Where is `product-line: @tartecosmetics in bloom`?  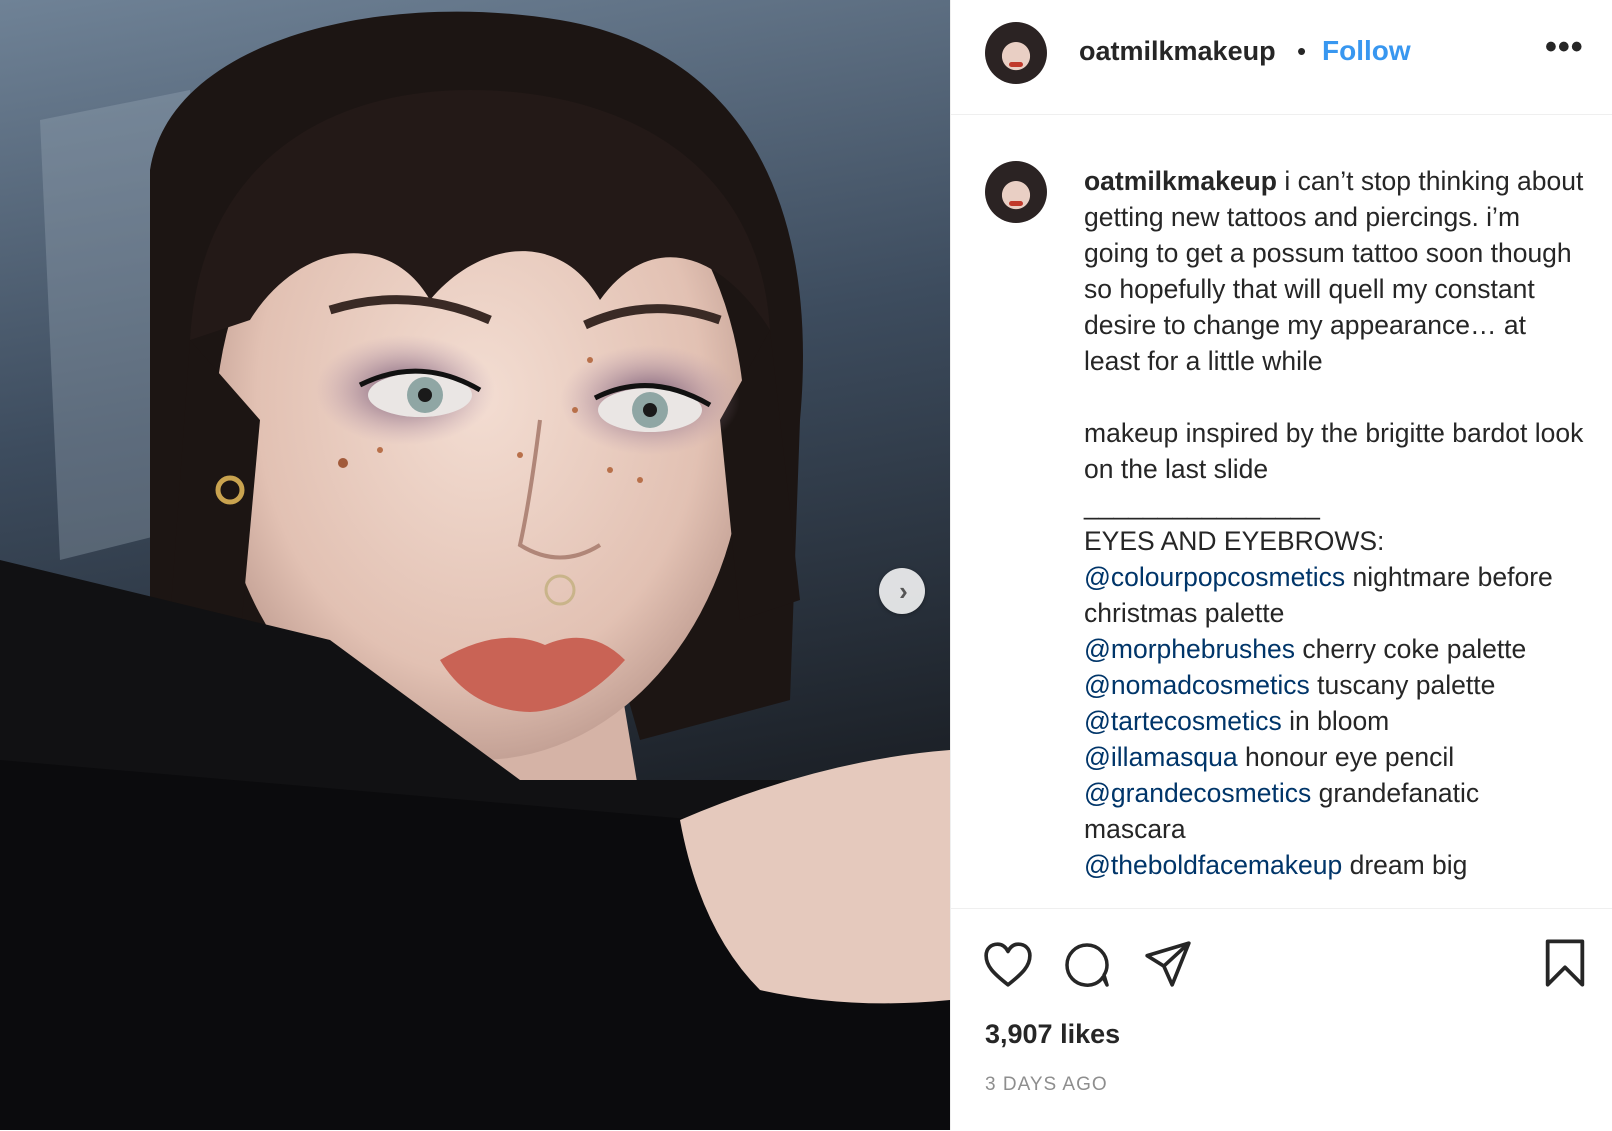 product-line: @tartecosmetics in bloom is located at coordinates (1334, 721).